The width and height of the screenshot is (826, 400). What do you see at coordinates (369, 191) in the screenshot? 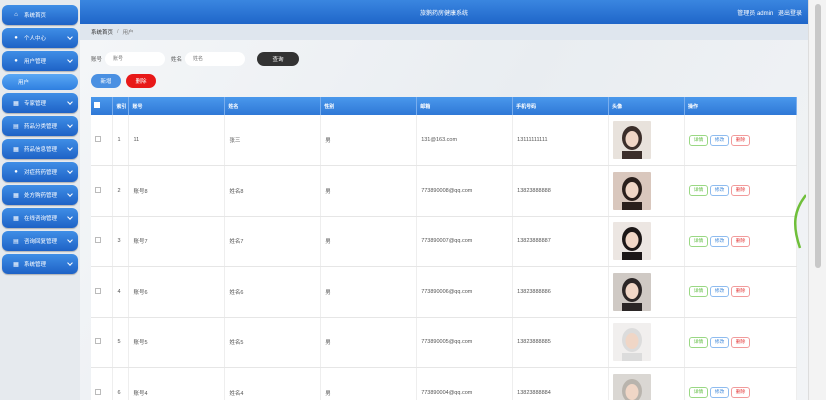
I see `gender-cell: 男` at bounding box center [369, 191].